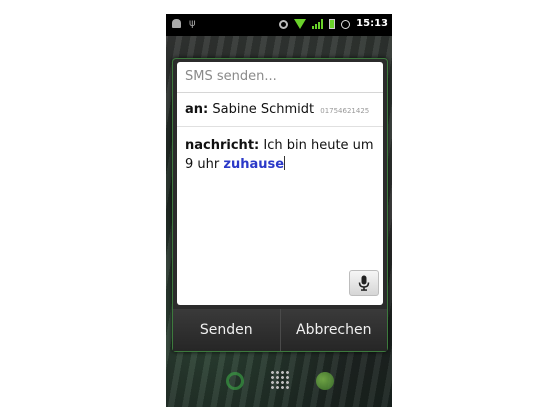  What do you see at coordinates (192, 23) in the screenshot?
I see `usb-icon: ψ` at bounding box center [192, 23].